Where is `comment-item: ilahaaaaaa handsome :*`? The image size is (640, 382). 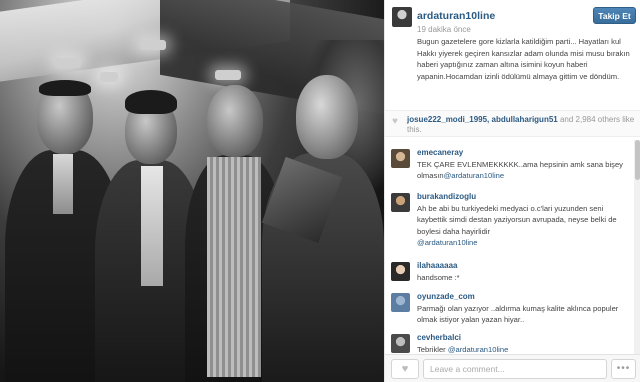 comment-item: ilahaaaaaa handsome :* is located at coordinates (509, 276).